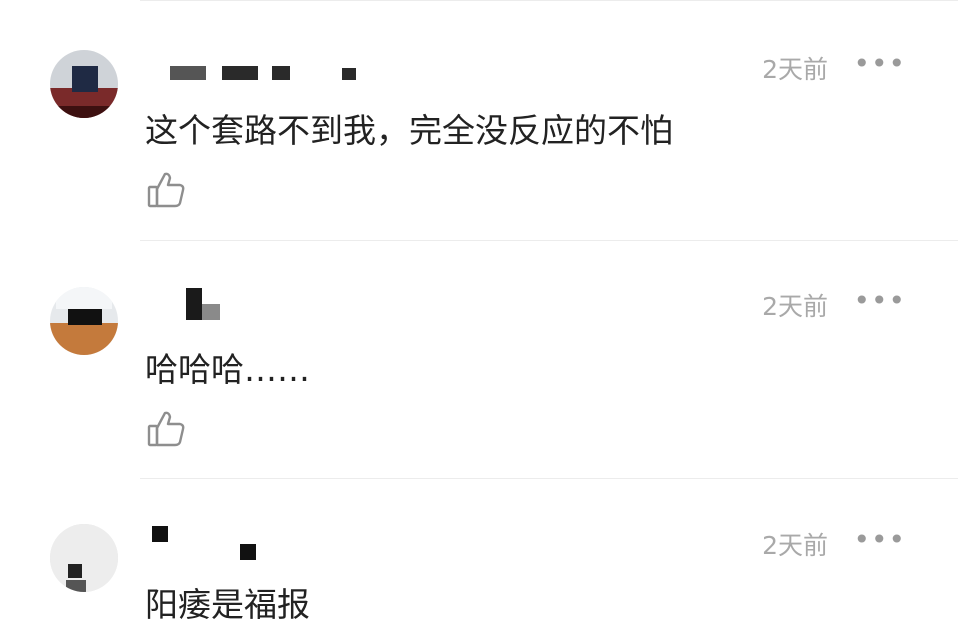 The width and height of the screenshot is (958, 641). What do you see at coordinates (227, 604) in the screenshot?
I see `comment-text: 阳痿是福报` at bounding box center [227, 604].